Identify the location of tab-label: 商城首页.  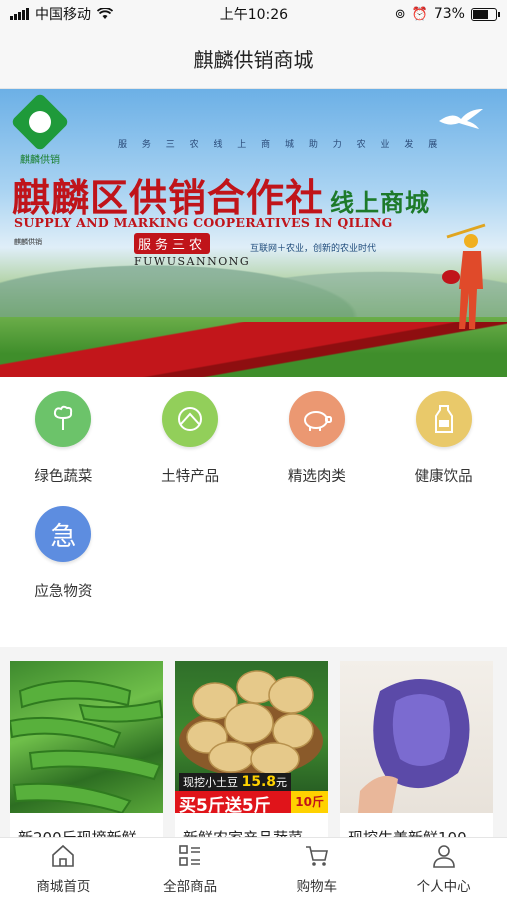
(63, 887).